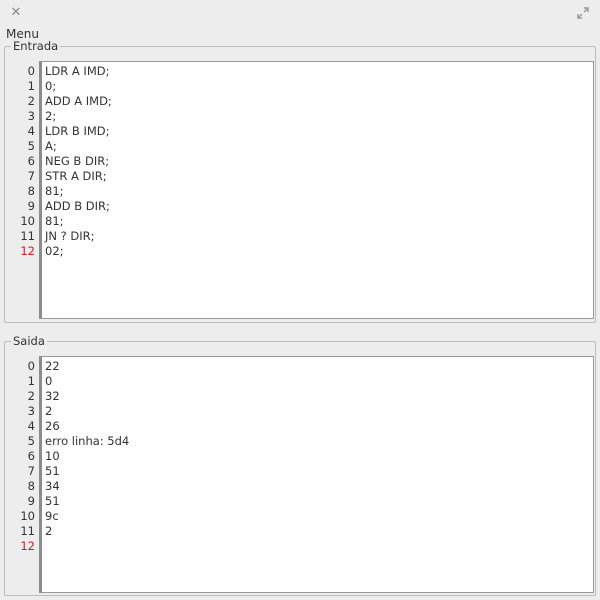 The image size is (600, 600). What do you see at coordinates (51, 146) in the screenshot?
I see `entrada-code-line: A;` at bounding box center [51, 146].